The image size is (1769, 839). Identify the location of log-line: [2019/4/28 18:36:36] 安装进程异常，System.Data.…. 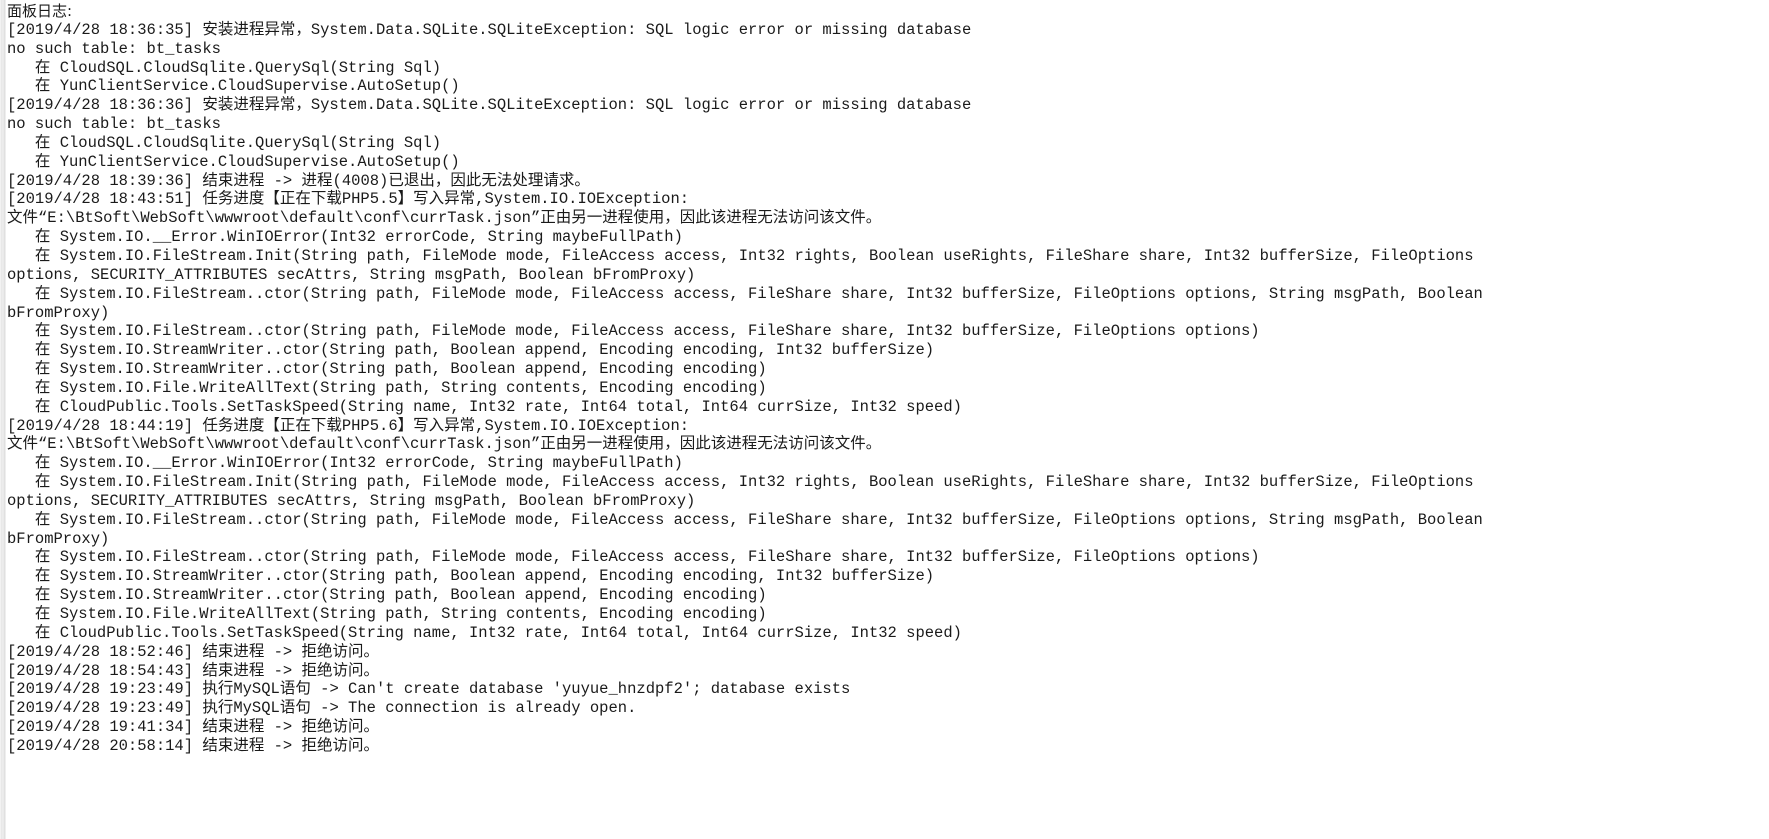
(489, 105).